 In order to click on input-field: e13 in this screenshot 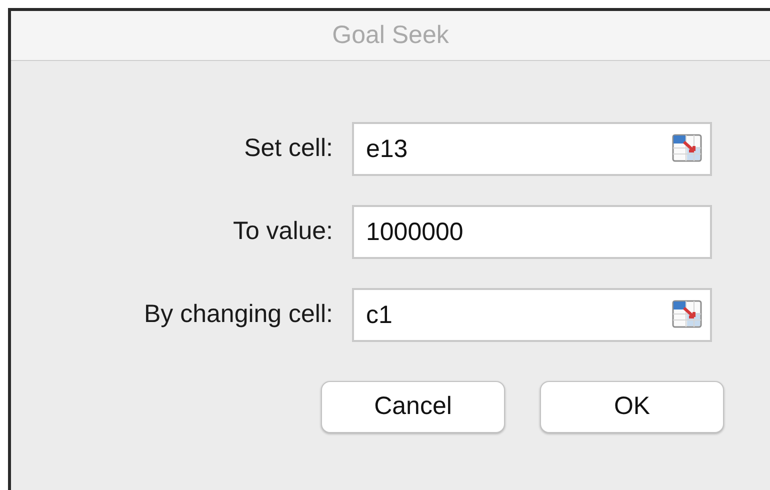, I will do `click(532, 149)`.